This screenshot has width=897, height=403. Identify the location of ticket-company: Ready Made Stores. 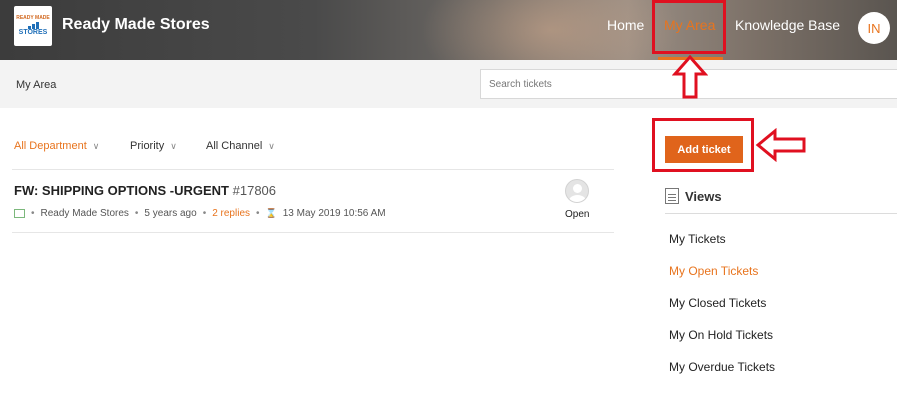
(84, 213).